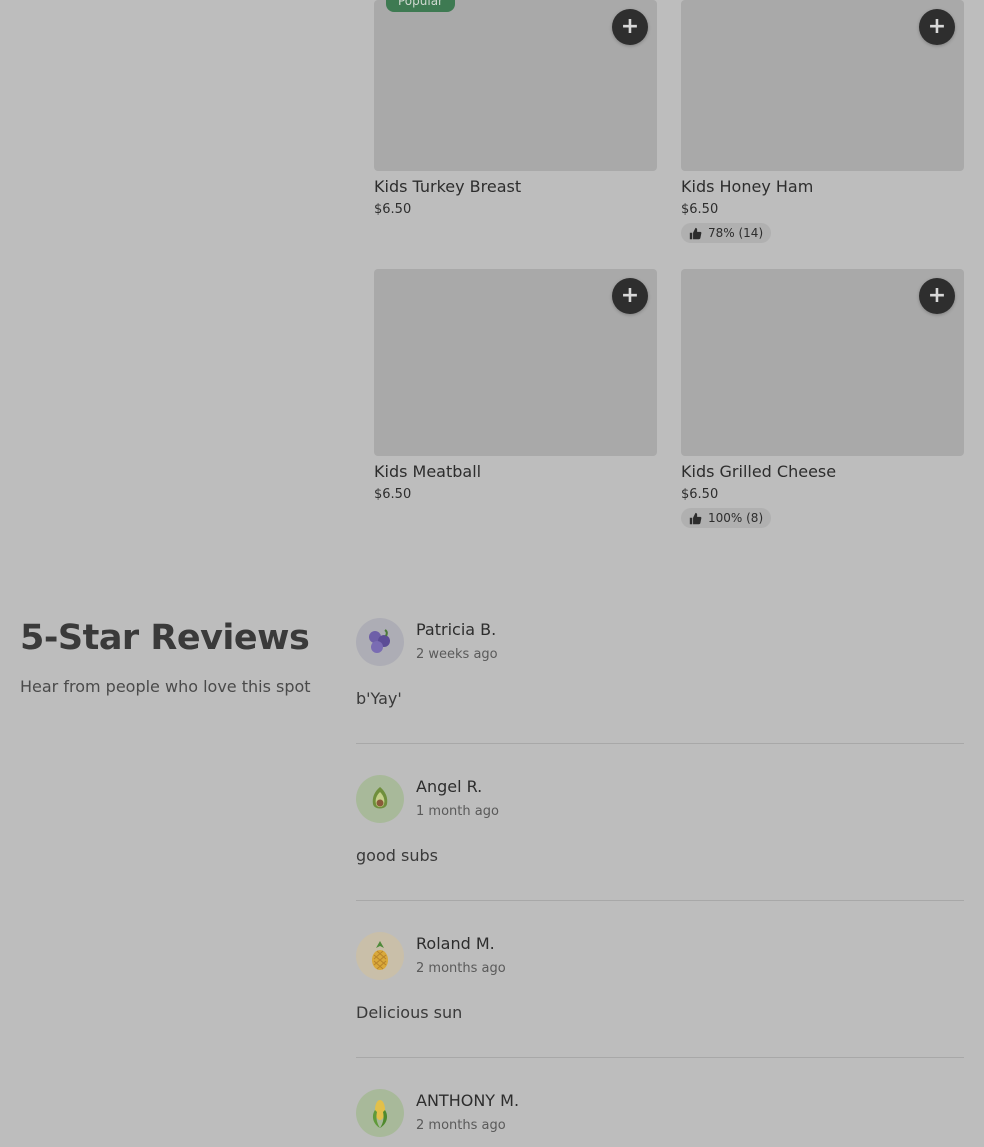 The height and width of the screenshot is (1147, 984). I want to click on avocado-icon, so click(380, 798).